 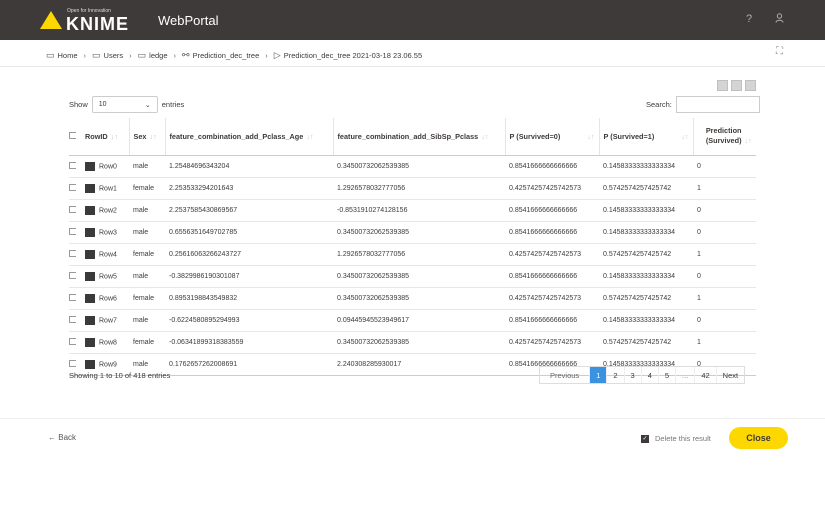 What do you see at coordinates (249, 137) in the screenshot?
I see `column-header-age: feature_combination_add_Pclass_Age ↓↑` at bounding box center [249, 137].